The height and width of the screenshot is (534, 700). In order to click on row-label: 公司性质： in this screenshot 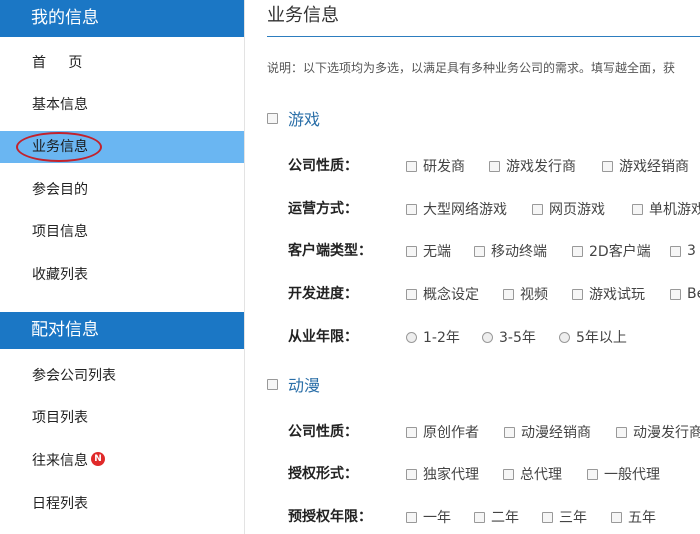, I will do `click(323, 432)`.